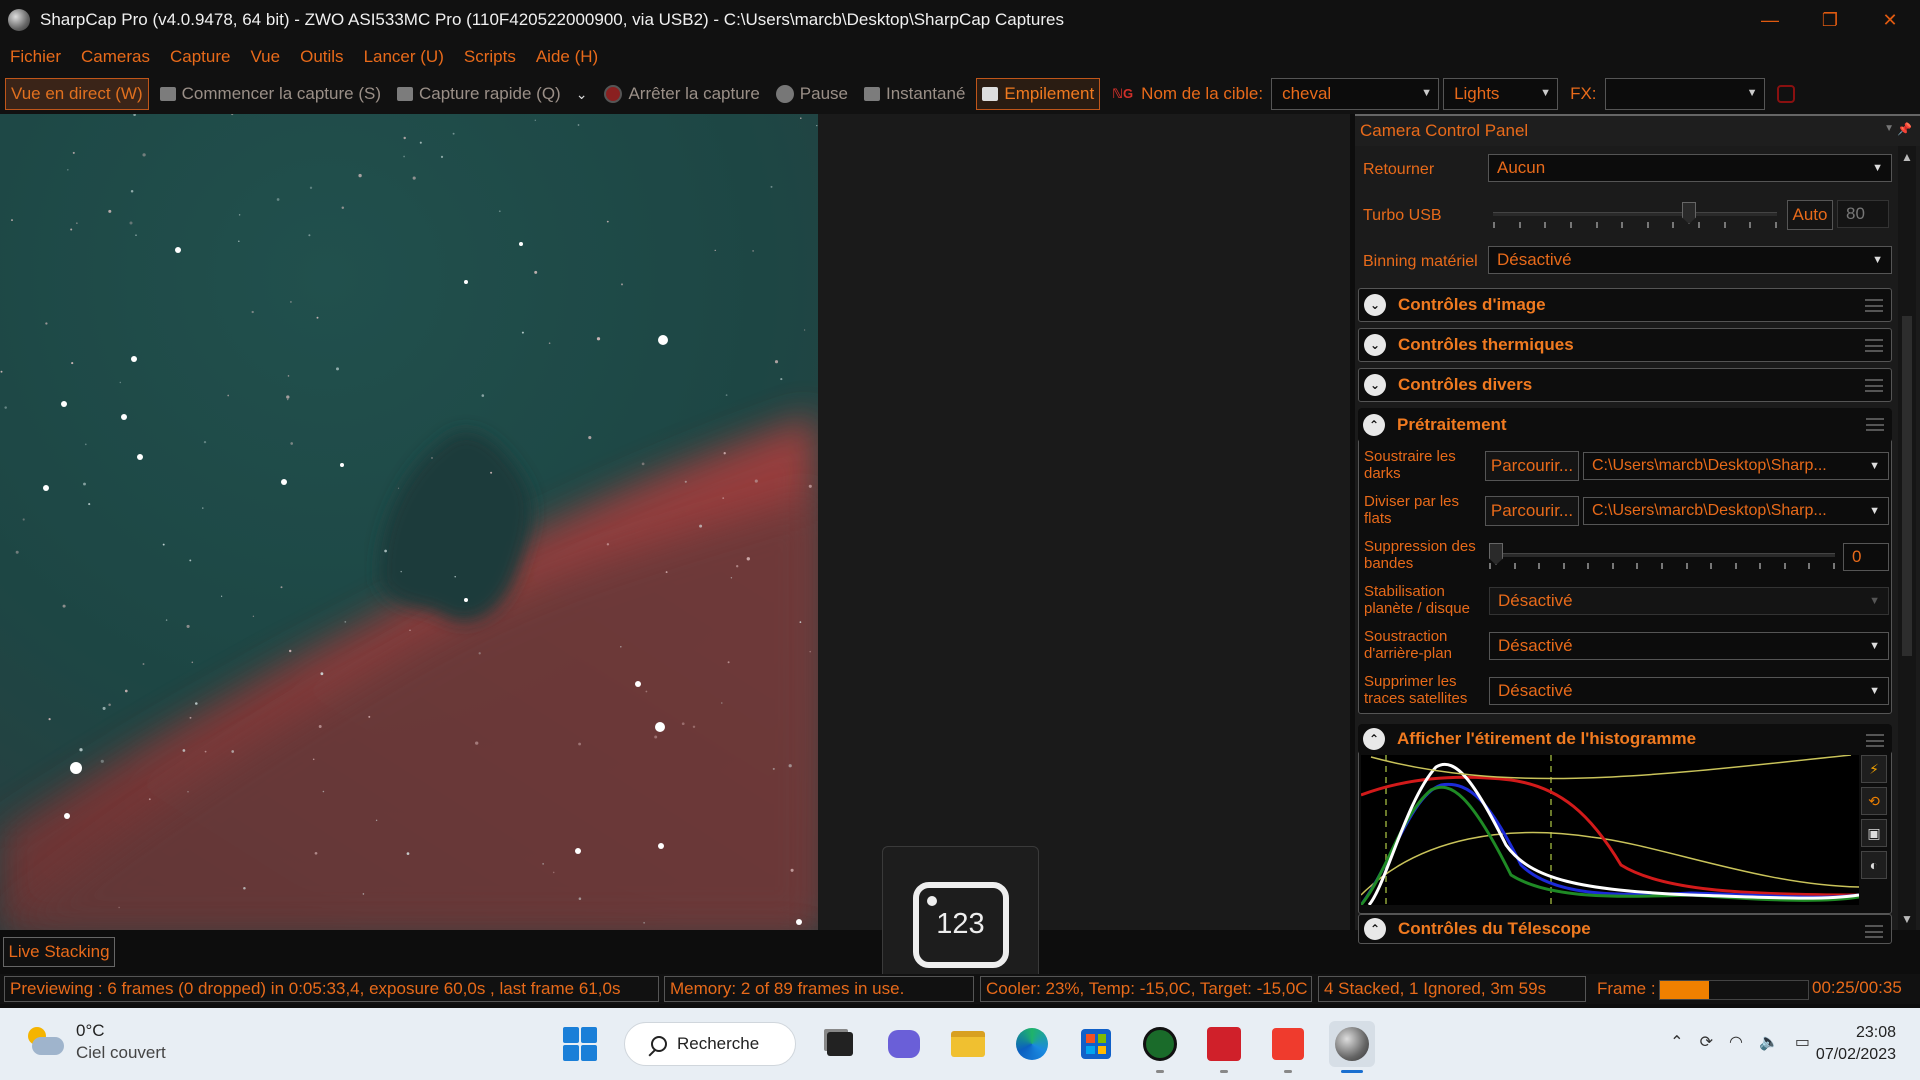 This screenshot has height=1080, width=1920. I want to click on weather-widget: 0°C Ciel couvert, so click(96, 1042).